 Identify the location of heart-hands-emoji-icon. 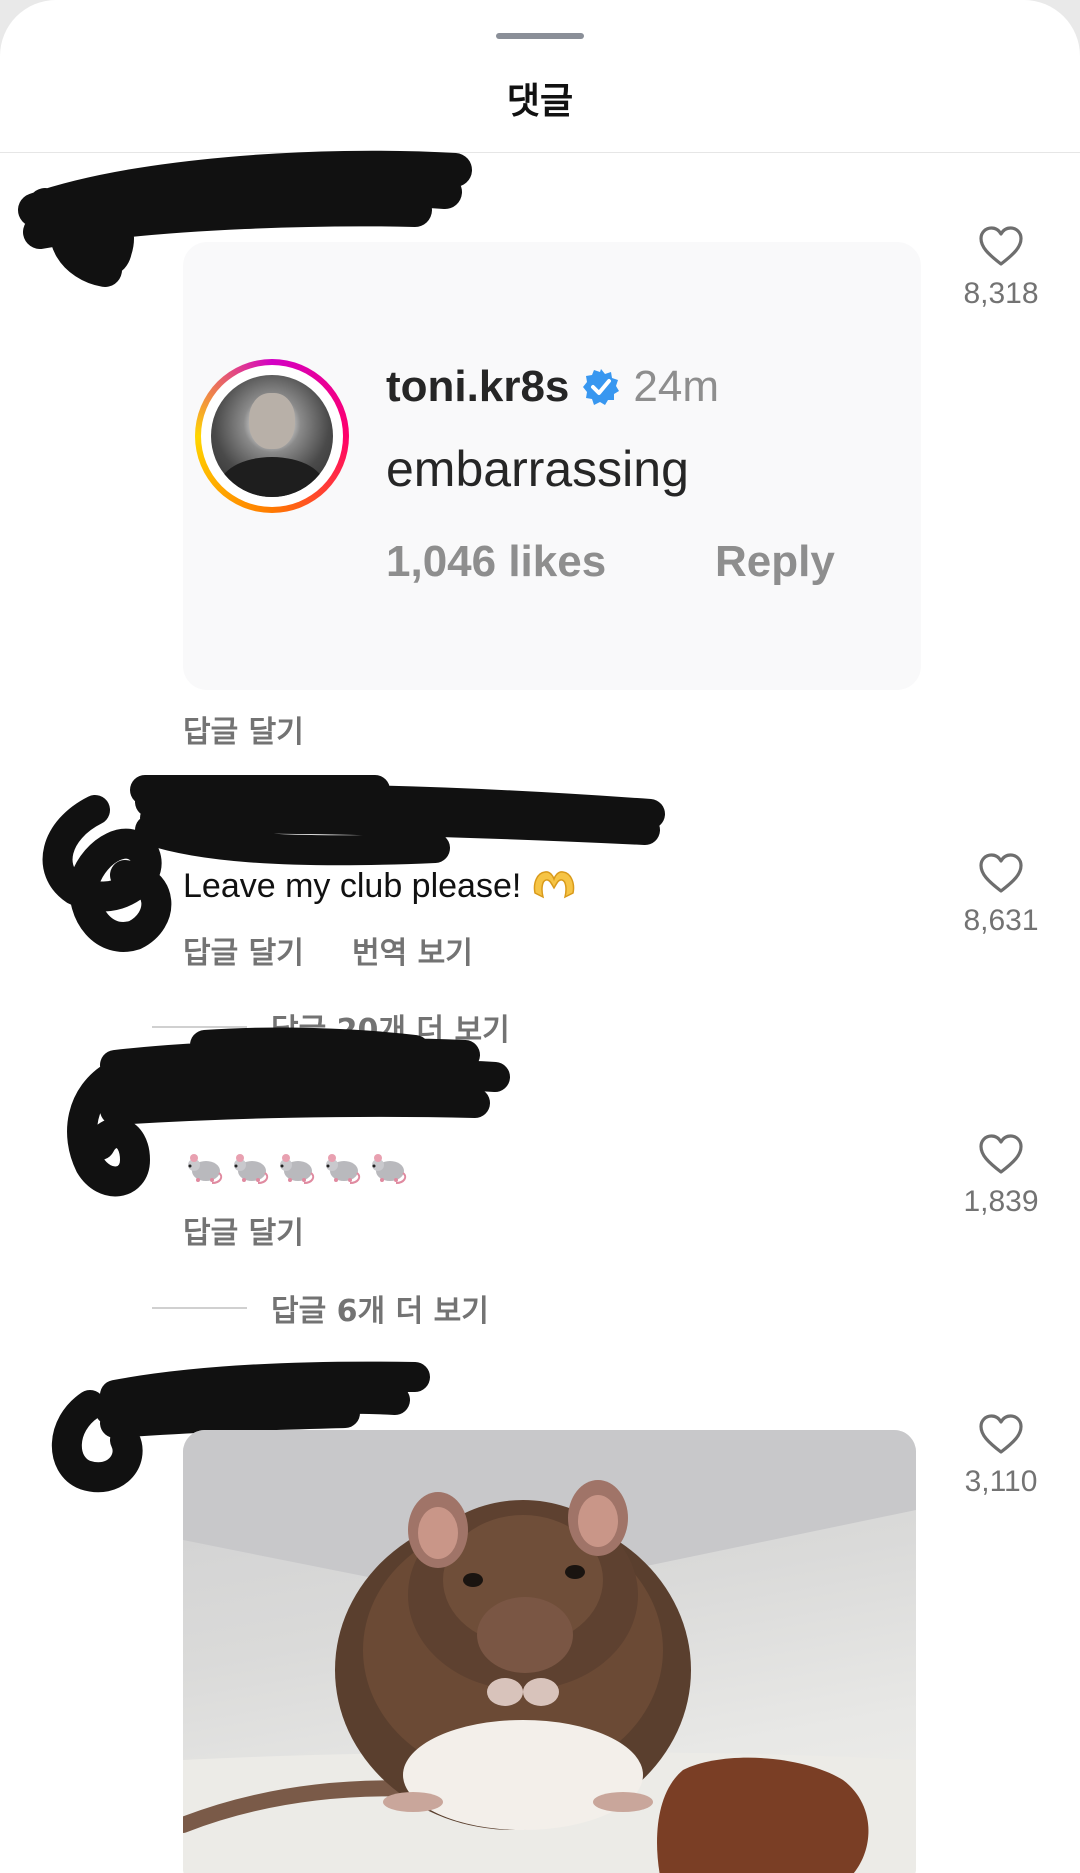
(553, 885).